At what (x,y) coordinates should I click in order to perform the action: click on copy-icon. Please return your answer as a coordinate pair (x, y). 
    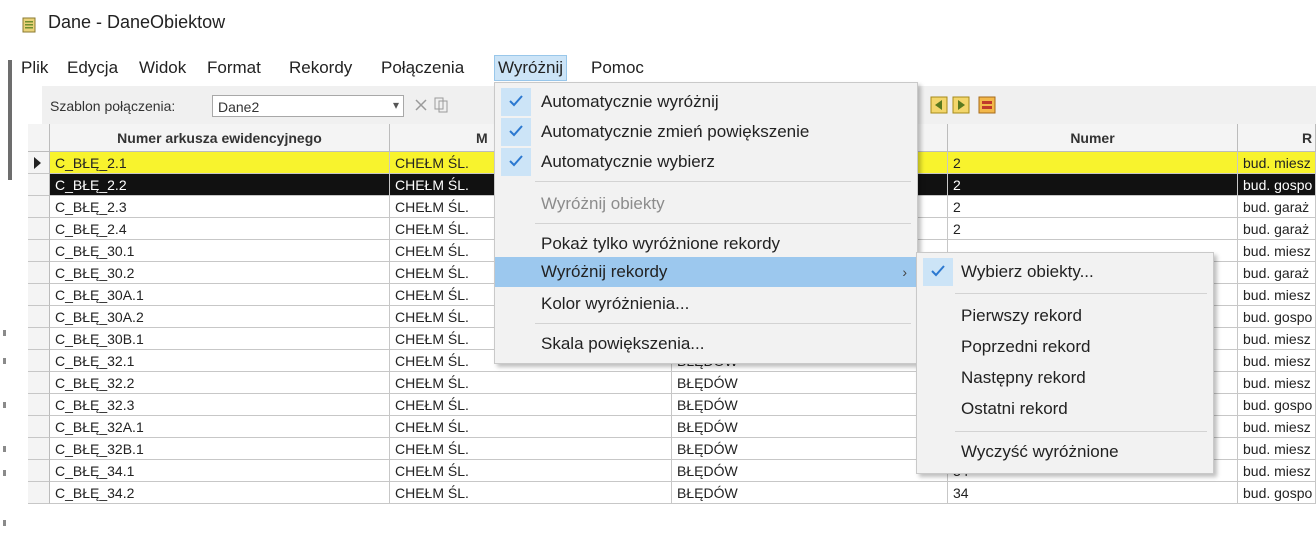
    Looking at the image, I should click on (441, 105).